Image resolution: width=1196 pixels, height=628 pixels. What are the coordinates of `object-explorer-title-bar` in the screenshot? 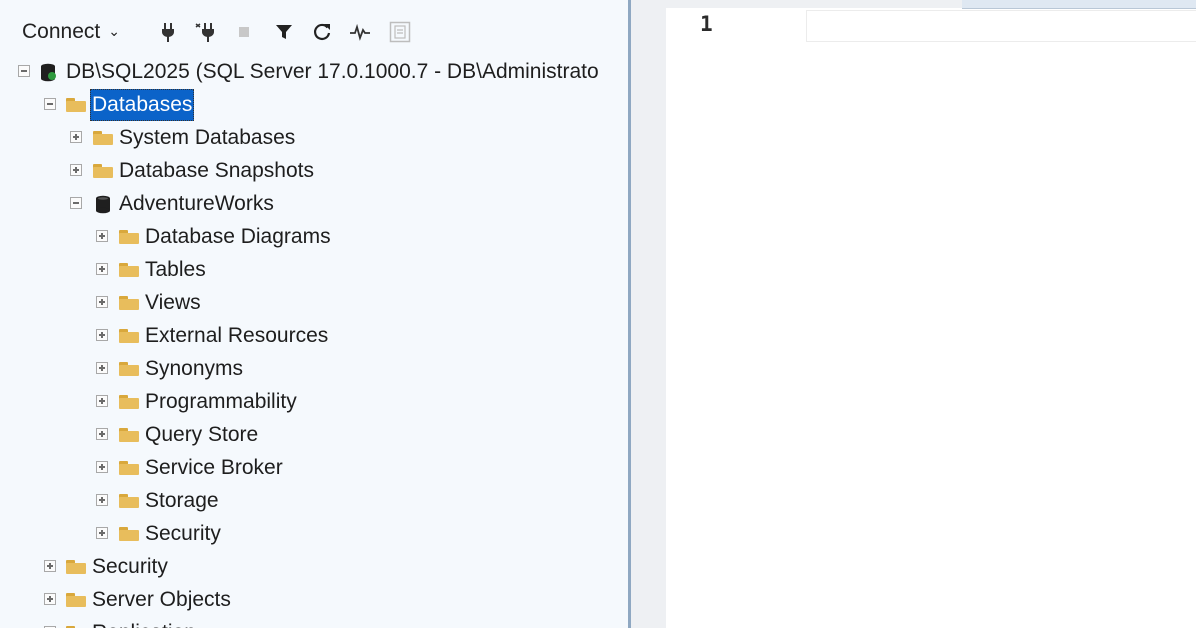 It's located at (314, 3).